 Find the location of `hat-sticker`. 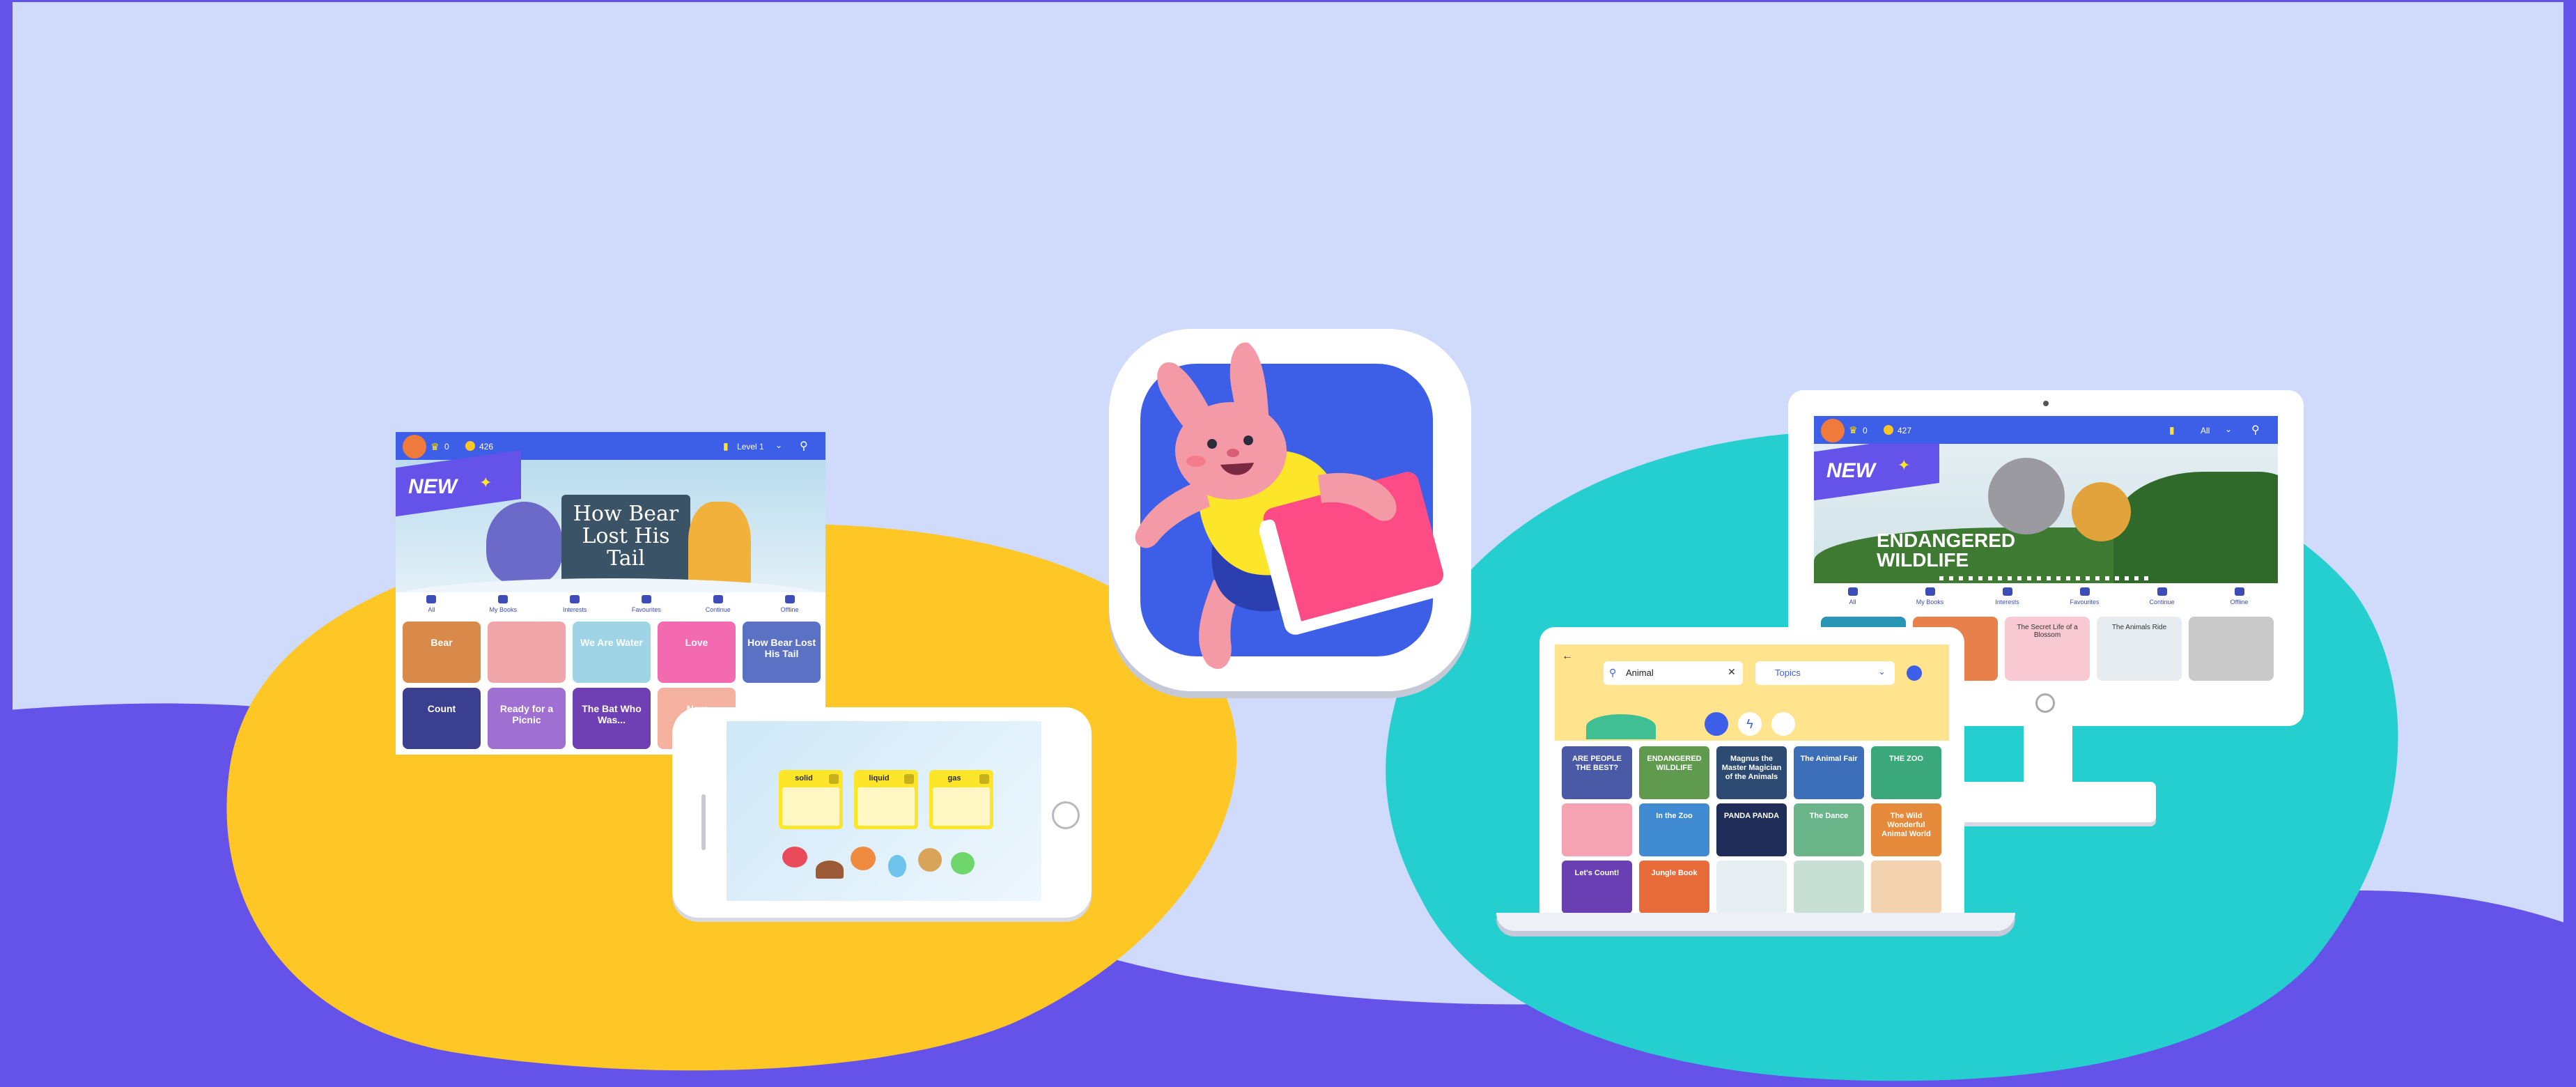

hat-sticker is located at coordinates (830, 870).